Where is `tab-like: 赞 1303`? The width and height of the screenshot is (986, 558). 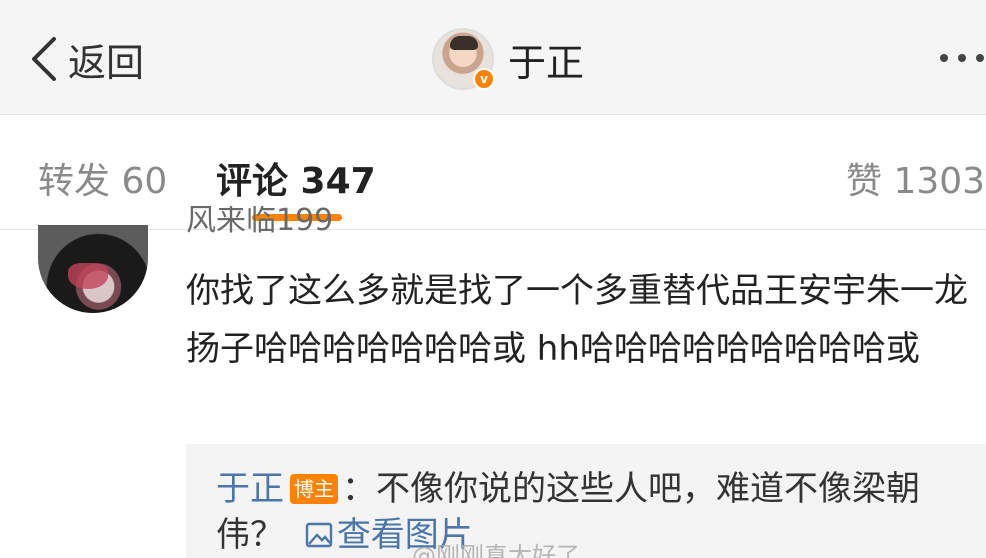 tab-like: 赞 1303 is located at coordinates (915, 178).